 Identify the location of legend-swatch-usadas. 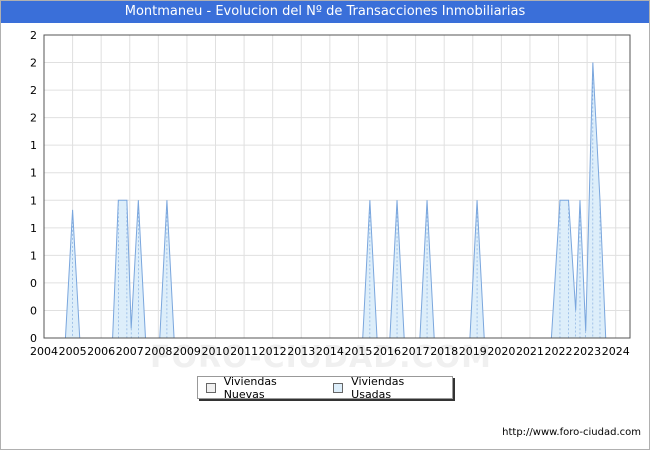
(338, 387).